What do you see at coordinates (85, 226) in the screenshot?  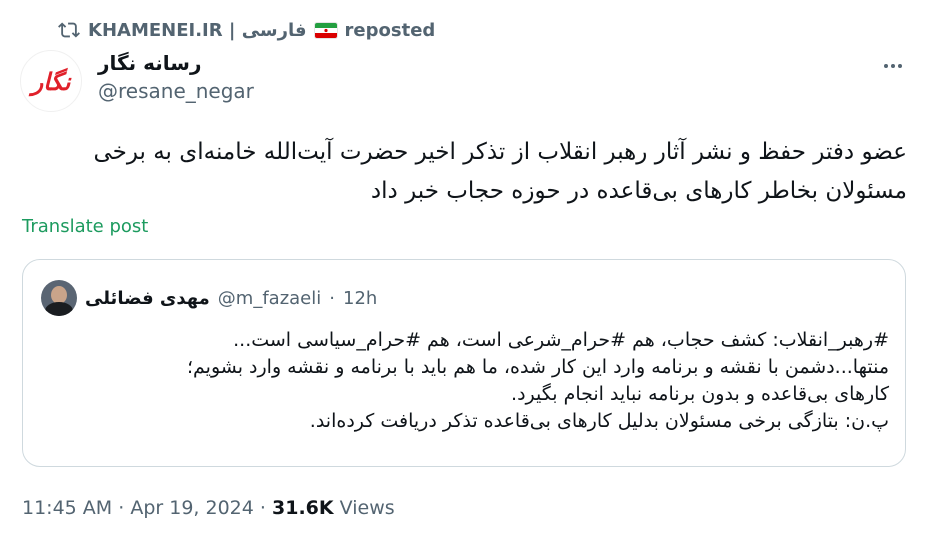 I see `translate-post-link: Translate post` at bounding box center [85, 226].